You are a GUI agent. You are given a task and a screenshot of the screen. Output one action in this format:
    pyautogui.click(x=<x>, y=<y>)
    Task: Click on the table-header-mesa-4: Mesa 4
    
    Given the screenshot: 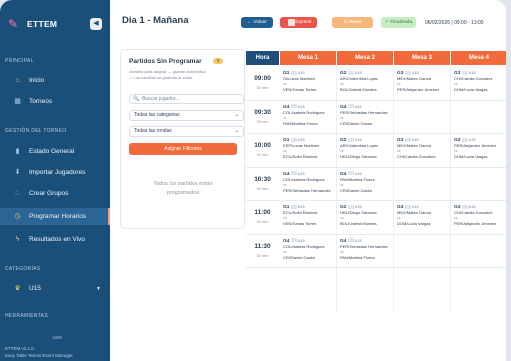 What is the action you would take?
    pyautogui.click(x=478, y=58)
    